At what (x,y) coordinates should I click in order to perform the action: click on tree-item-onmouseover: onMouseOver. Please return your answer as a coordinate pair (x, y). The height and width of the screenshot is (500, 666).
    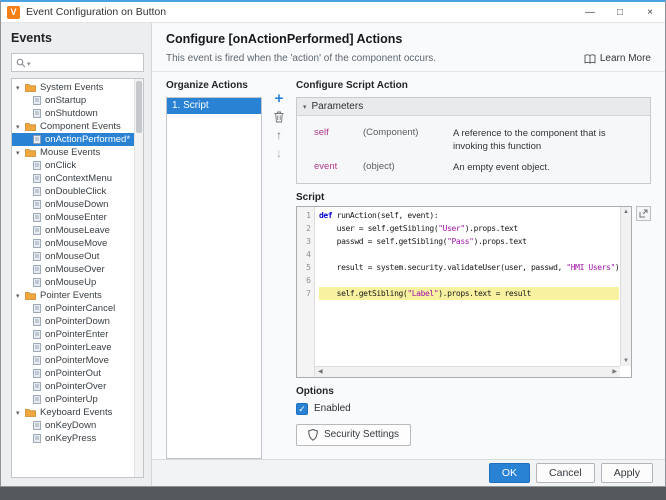
    Looking at the image, I should click on (77, 269).